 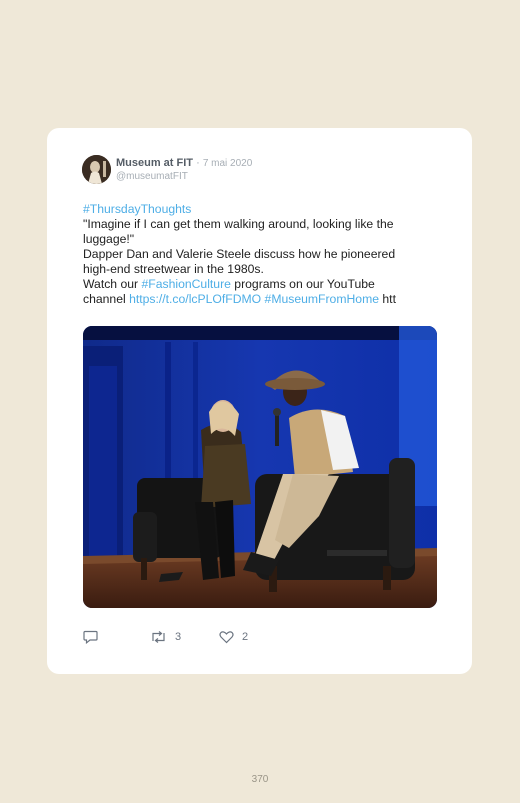 I want to click on reply-action, so click(x=90, y=637).